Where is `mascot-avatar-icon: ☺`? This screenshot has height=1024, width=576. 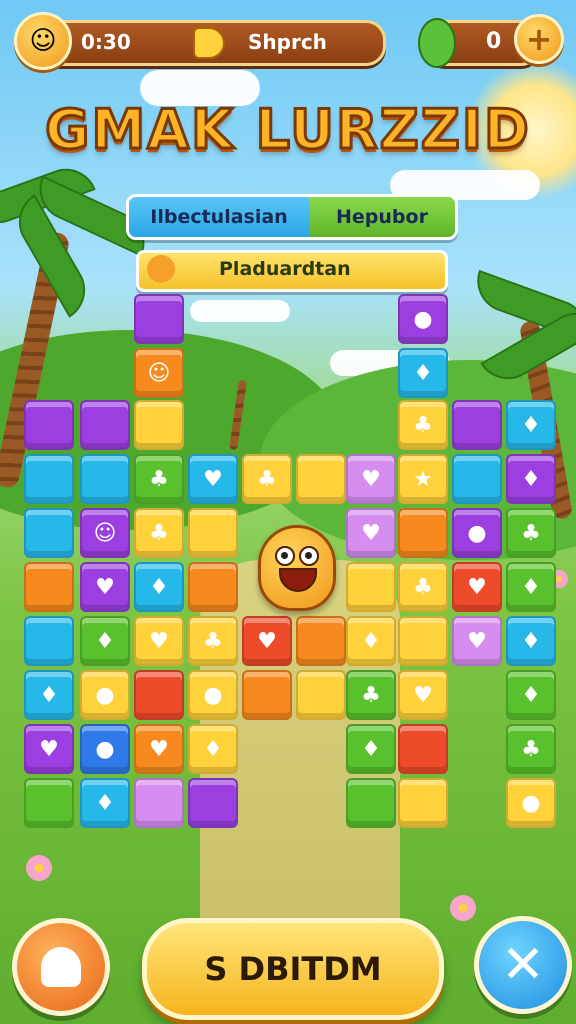 mascot-avatar-icon: ☺ is located at coordinates (43, 41).